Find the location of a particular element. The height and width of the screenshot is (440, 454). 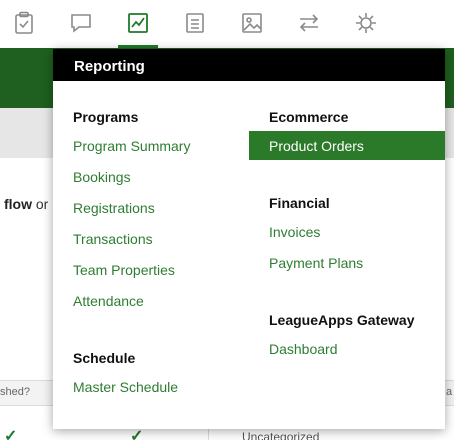

section-programs-title: Programs is located at coordinates (106, 117).